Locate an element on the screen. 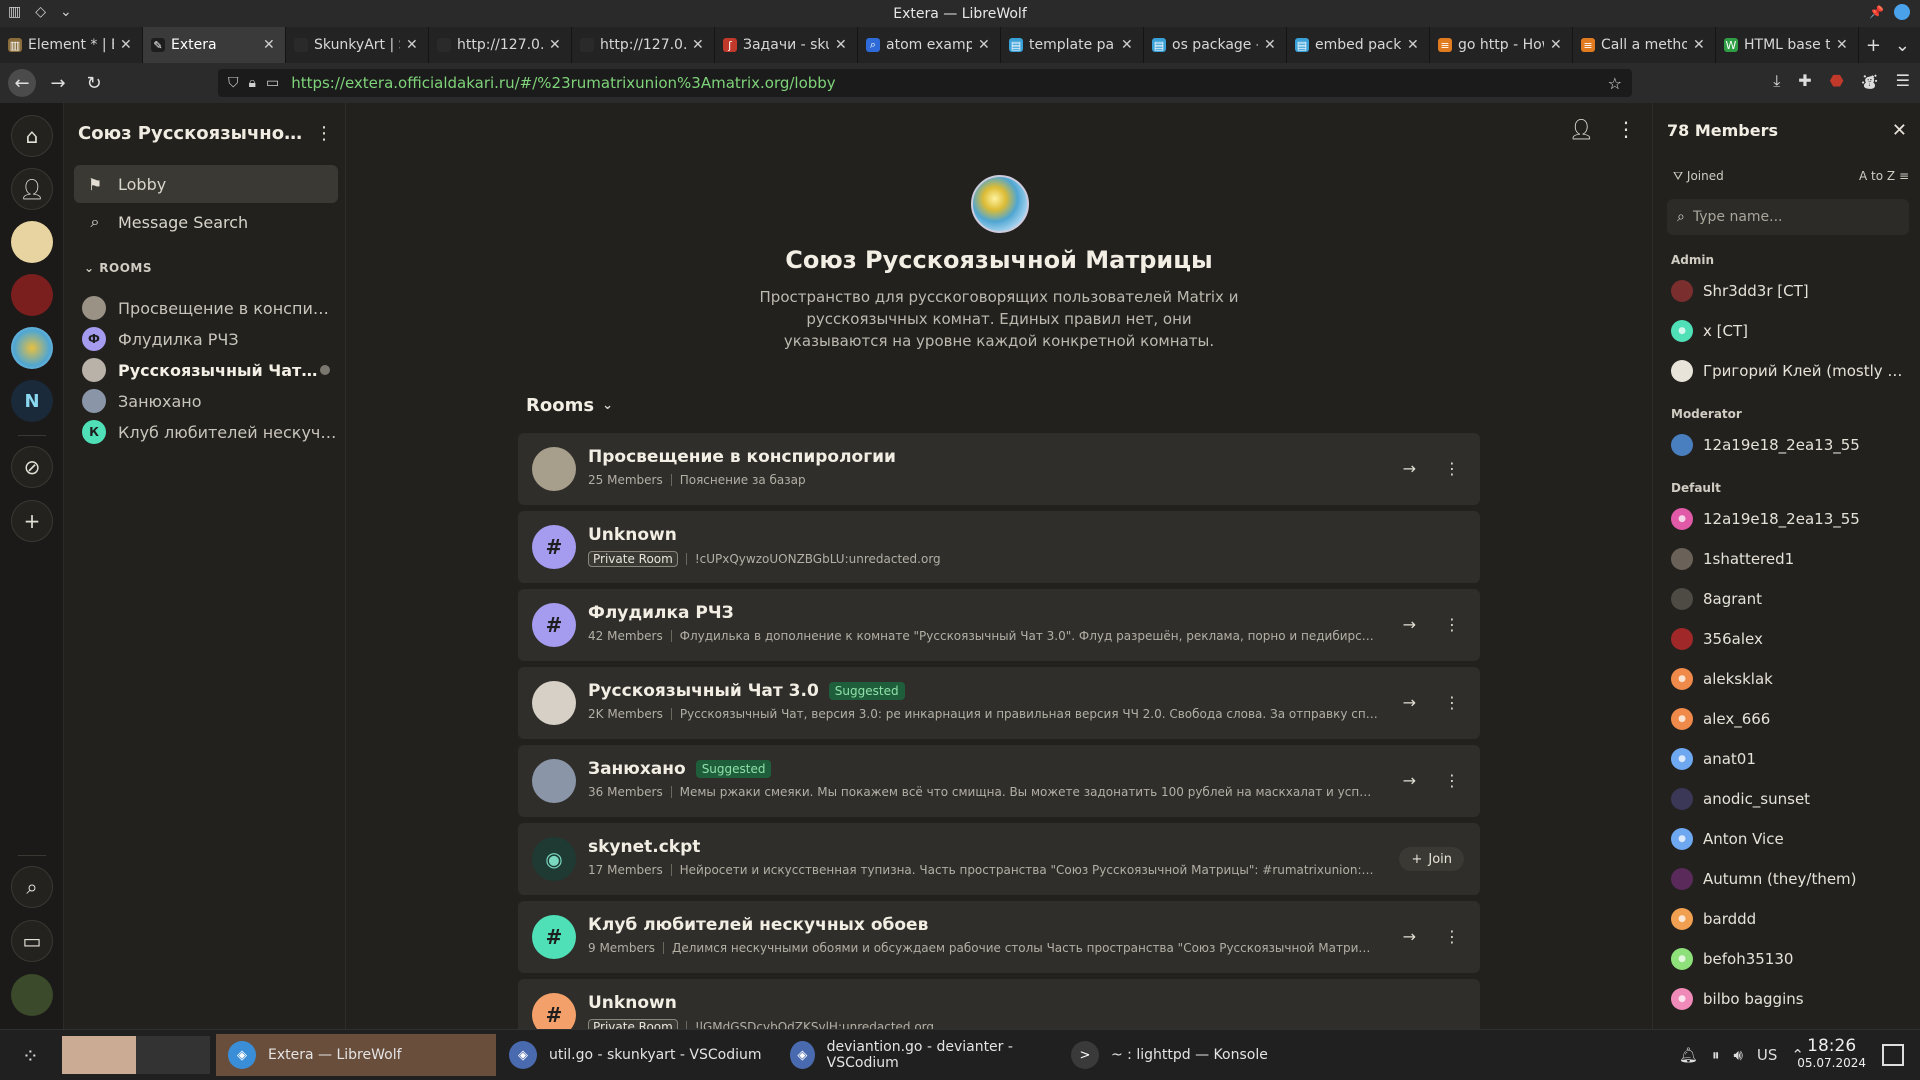 The image size is (1920, 1080). browser-tab: ▤ template pac ✕ is located at coordinates (1072, 45).